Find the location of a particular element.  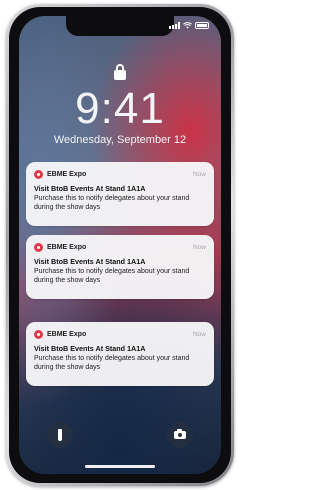

flashlight-icon is located at coordinates (60, 435).